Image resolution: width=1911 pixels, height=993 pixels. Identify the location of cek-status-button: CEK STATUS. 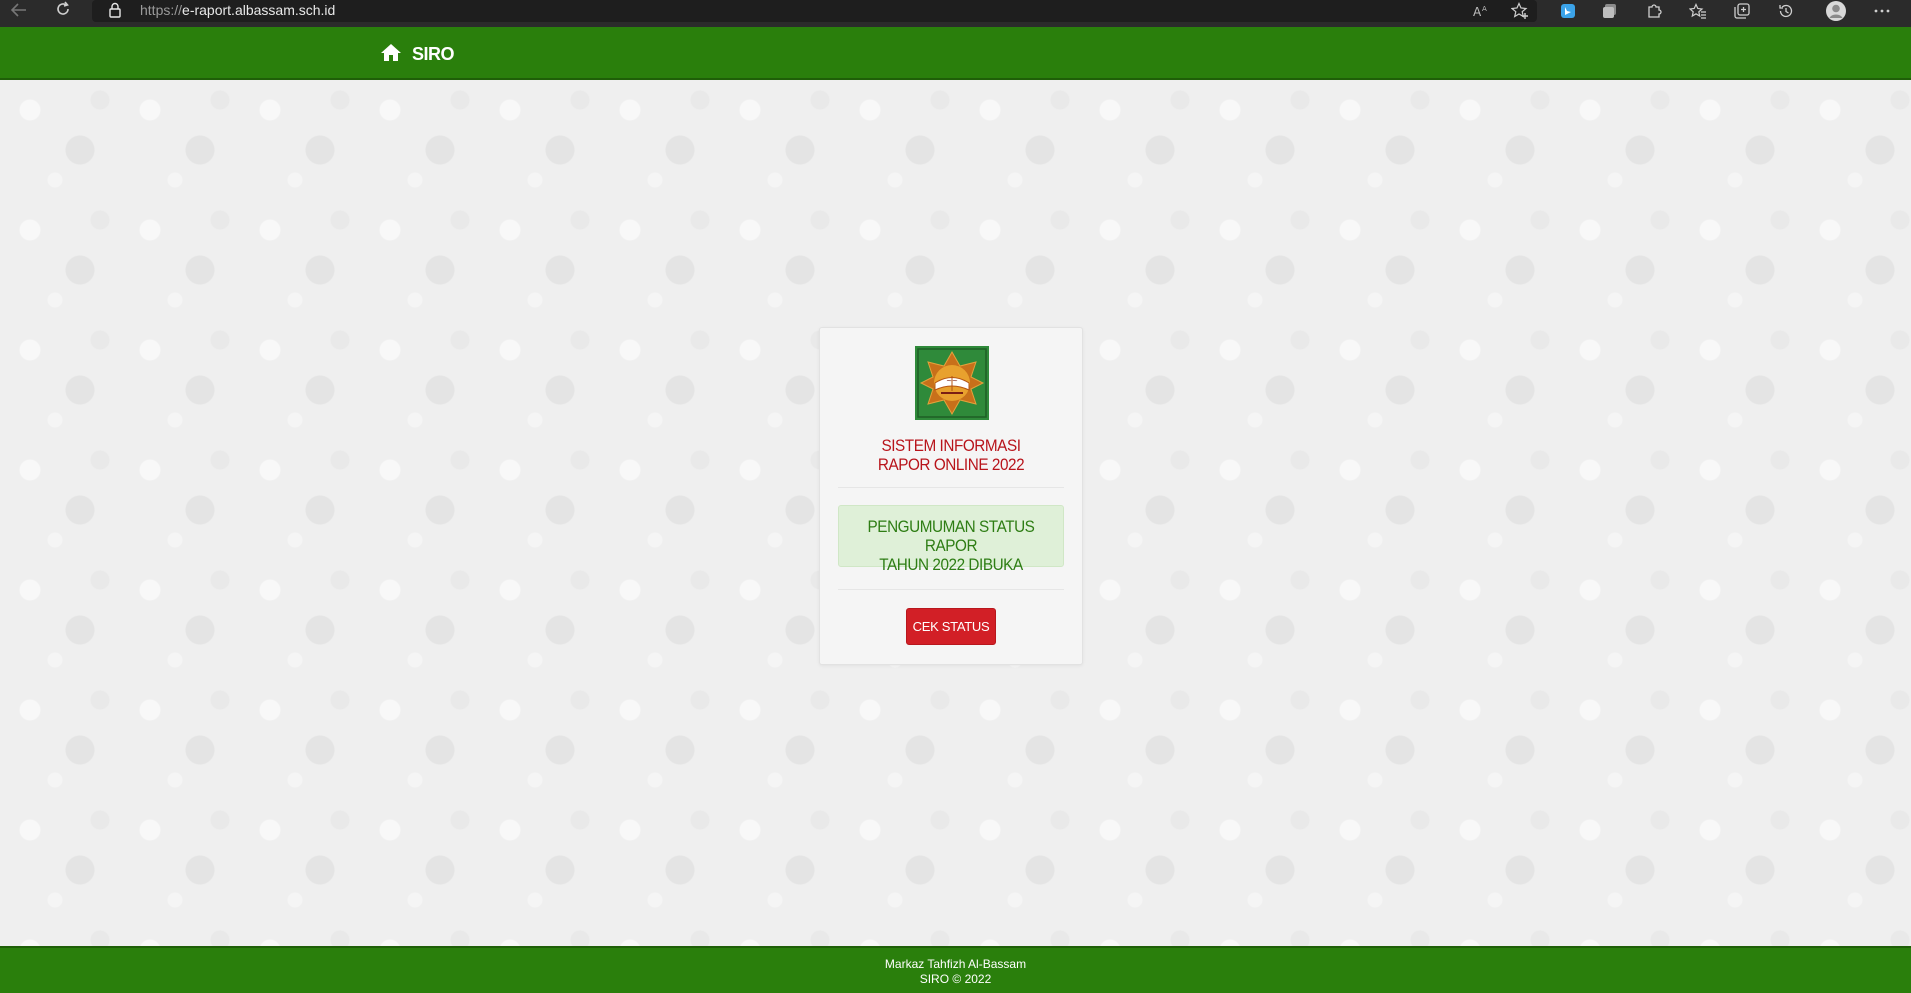
(951, 626).